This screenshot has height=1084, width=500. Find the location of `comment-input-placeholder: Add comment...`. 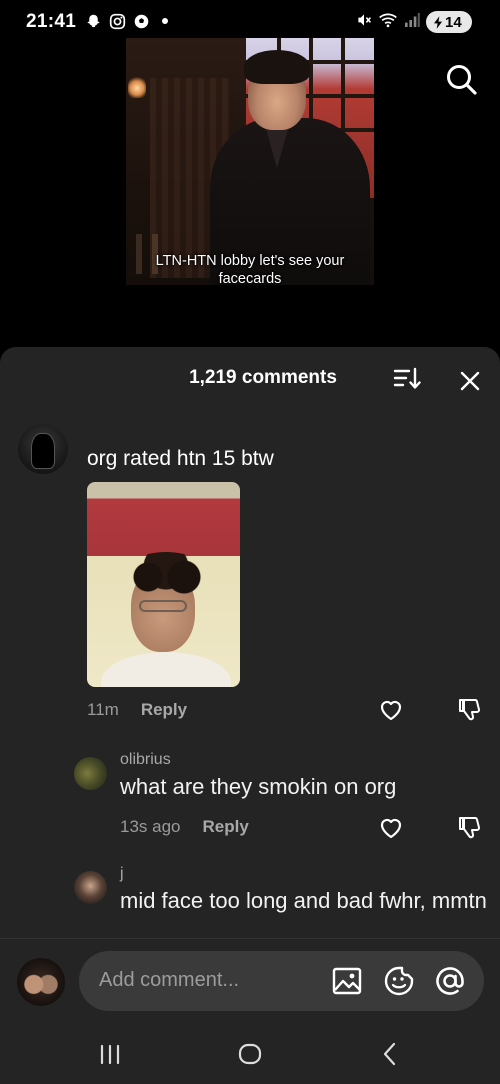

comment-input-placeholder: Add comment... is located at coordinates (169, 980).